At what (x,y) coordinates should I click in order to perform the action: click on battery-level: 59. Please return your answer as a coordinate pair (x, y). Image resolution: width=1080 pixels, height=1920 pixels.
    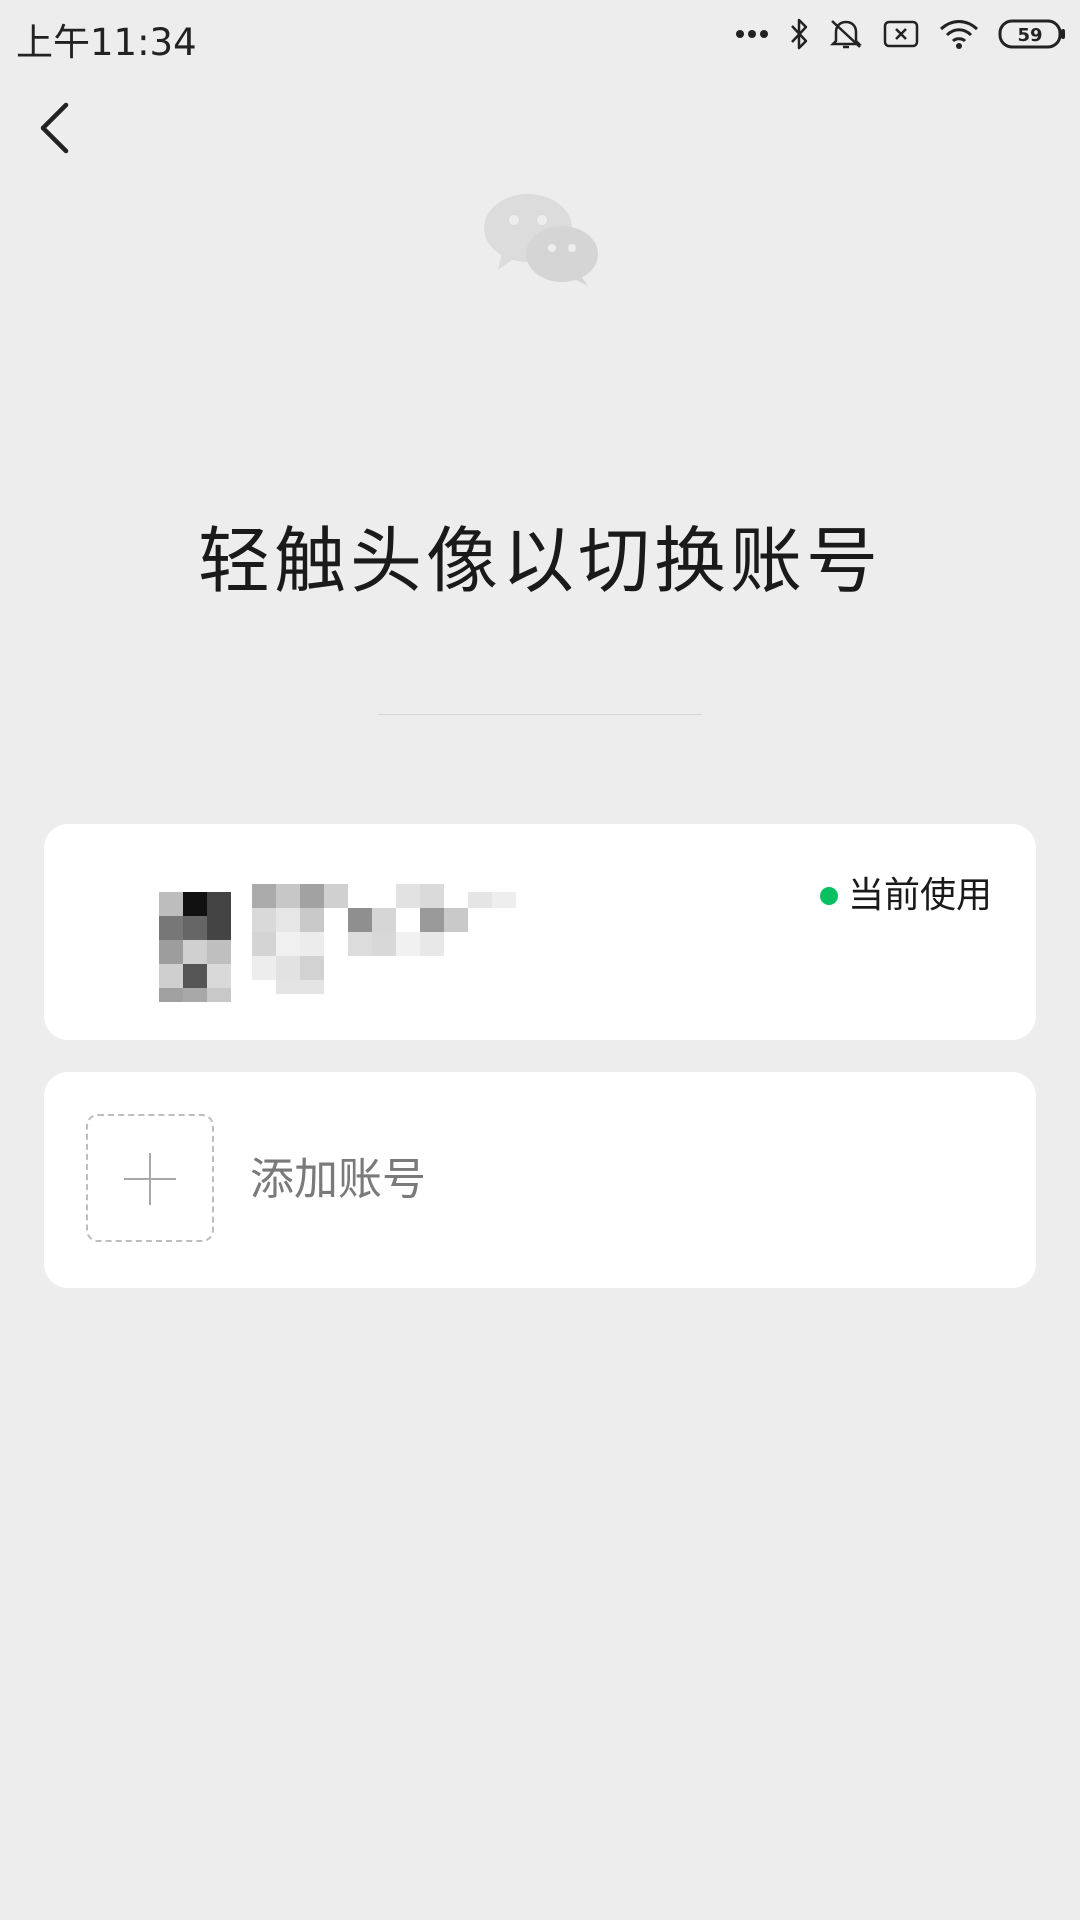
    Looking at the image, I should click on (1029, 35).